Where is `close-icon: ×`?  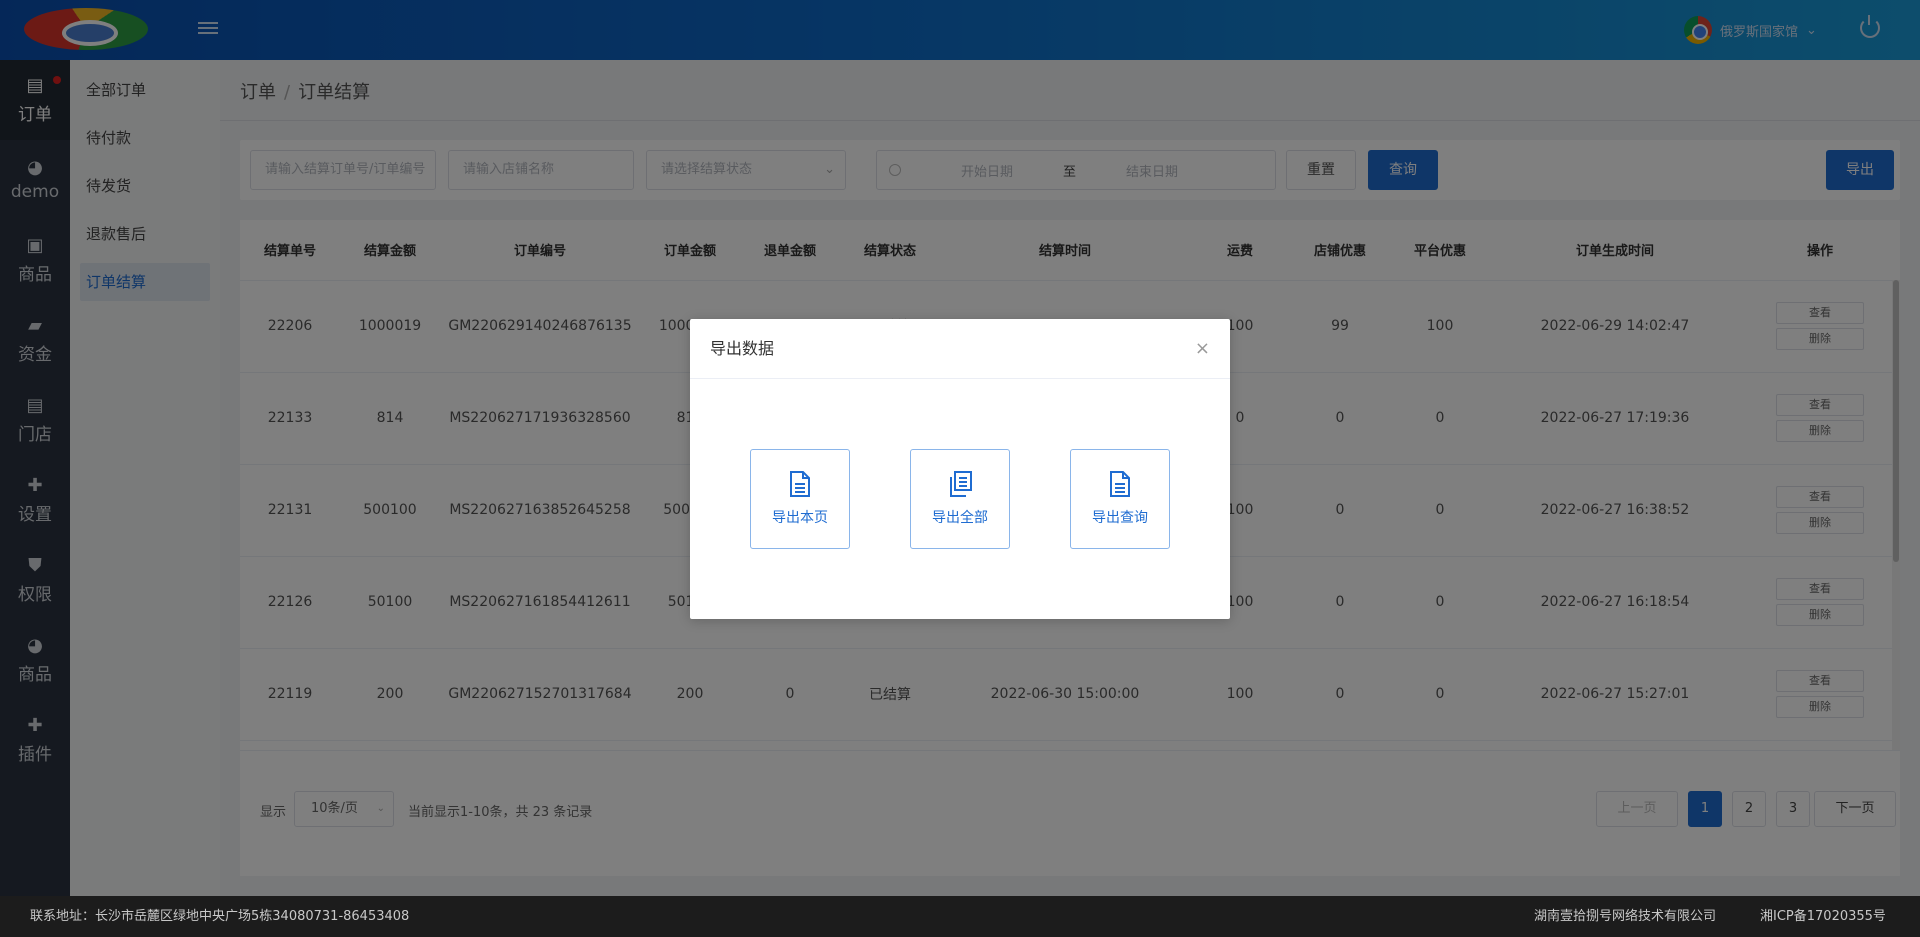
close-icon: × is located at coordinates (1202, 349).